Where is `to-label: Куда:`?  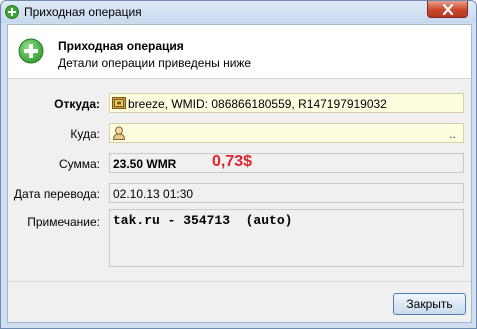 to-label: Куда: is located at coordinates (85, 134).